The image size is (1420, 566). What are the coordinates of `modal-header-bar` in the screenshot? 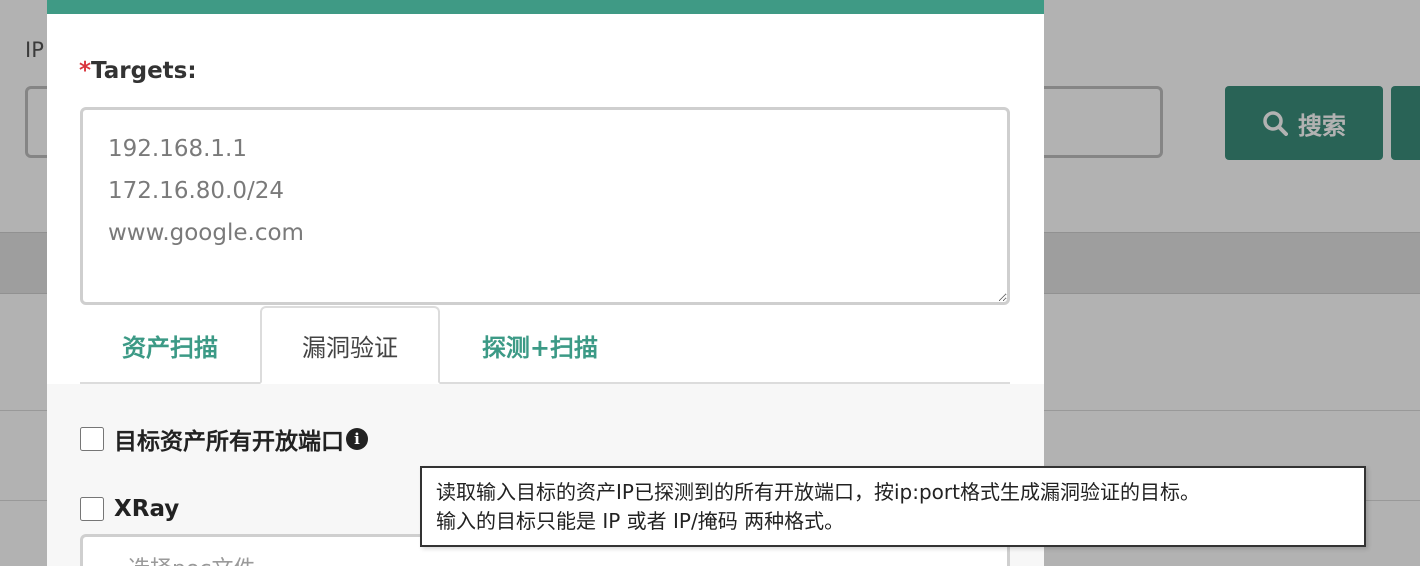 It's located at (545, 7).